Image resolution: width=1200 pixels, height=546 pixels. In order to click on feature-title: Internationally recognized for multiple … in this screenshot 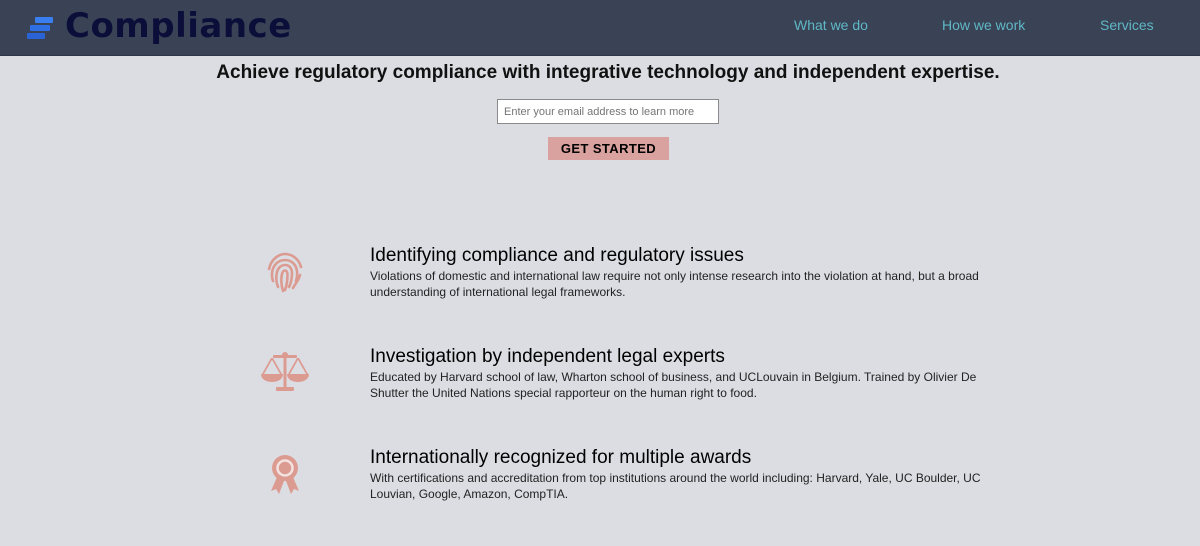, I will do `click(561, 457)`.